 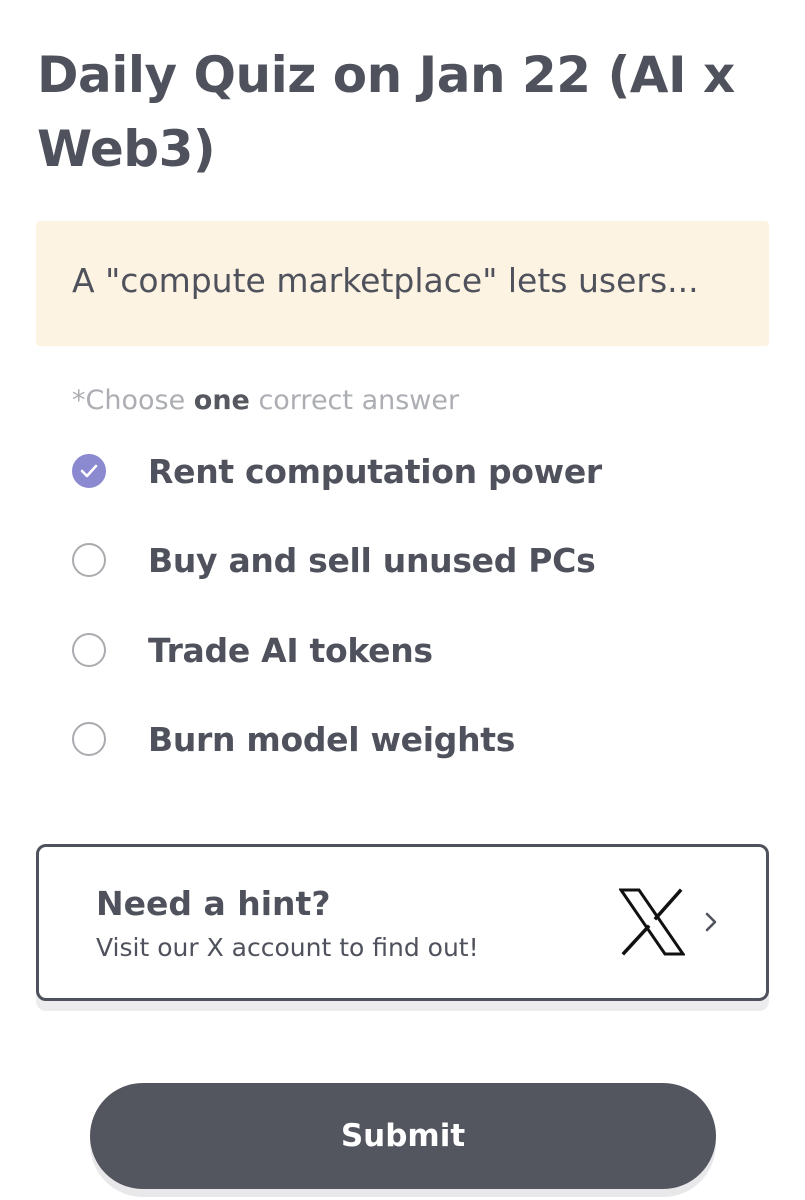 What do you see at coordinates (354, 400) in the screenshot?
I see `instruction-suffix: correct answer` at bounding box center [354, 400].